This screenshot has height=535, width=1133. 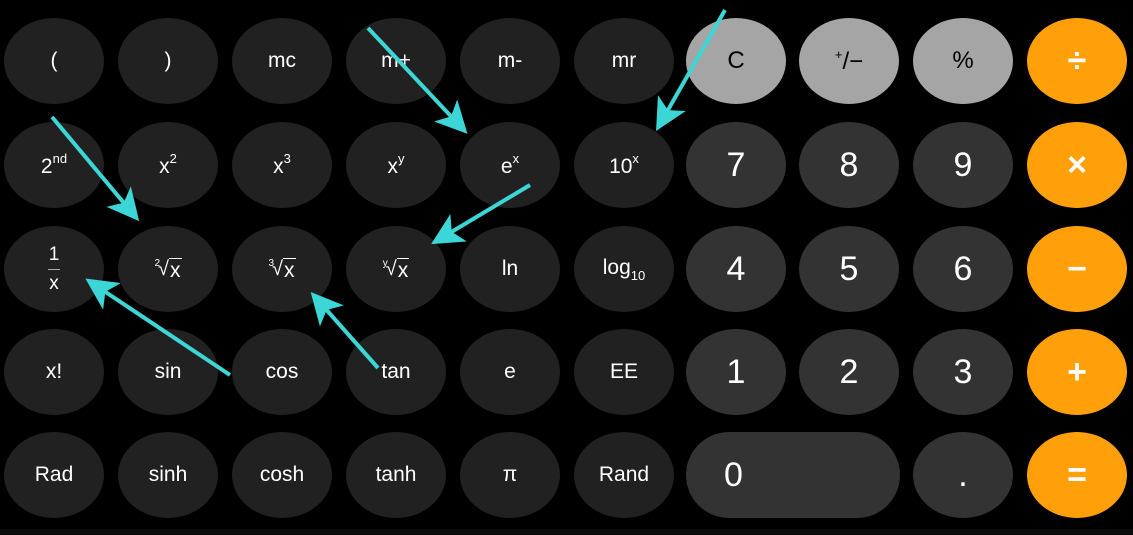 I want to click on x-squared-button: x2, so click(x=168, y=165).